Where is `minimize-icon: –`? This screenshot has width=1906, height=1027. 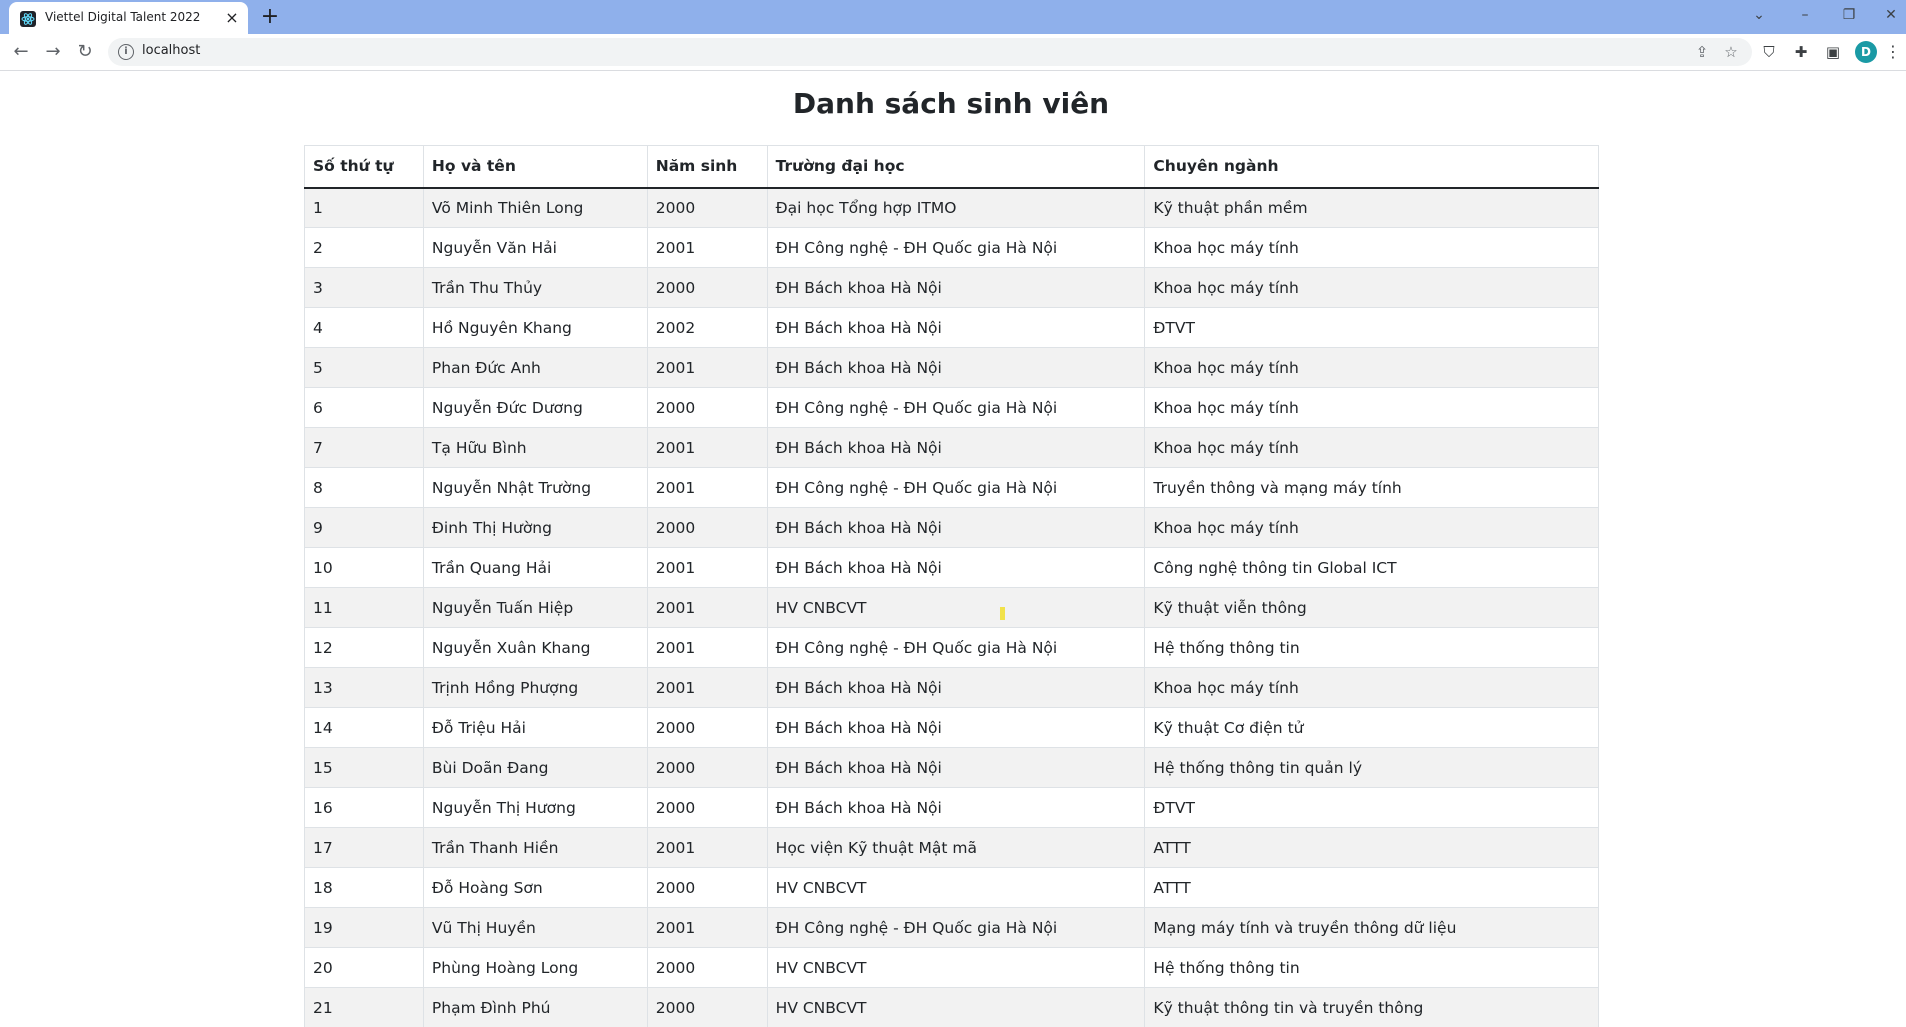 minimize-icon: – is located at coordinates (1805, 15).